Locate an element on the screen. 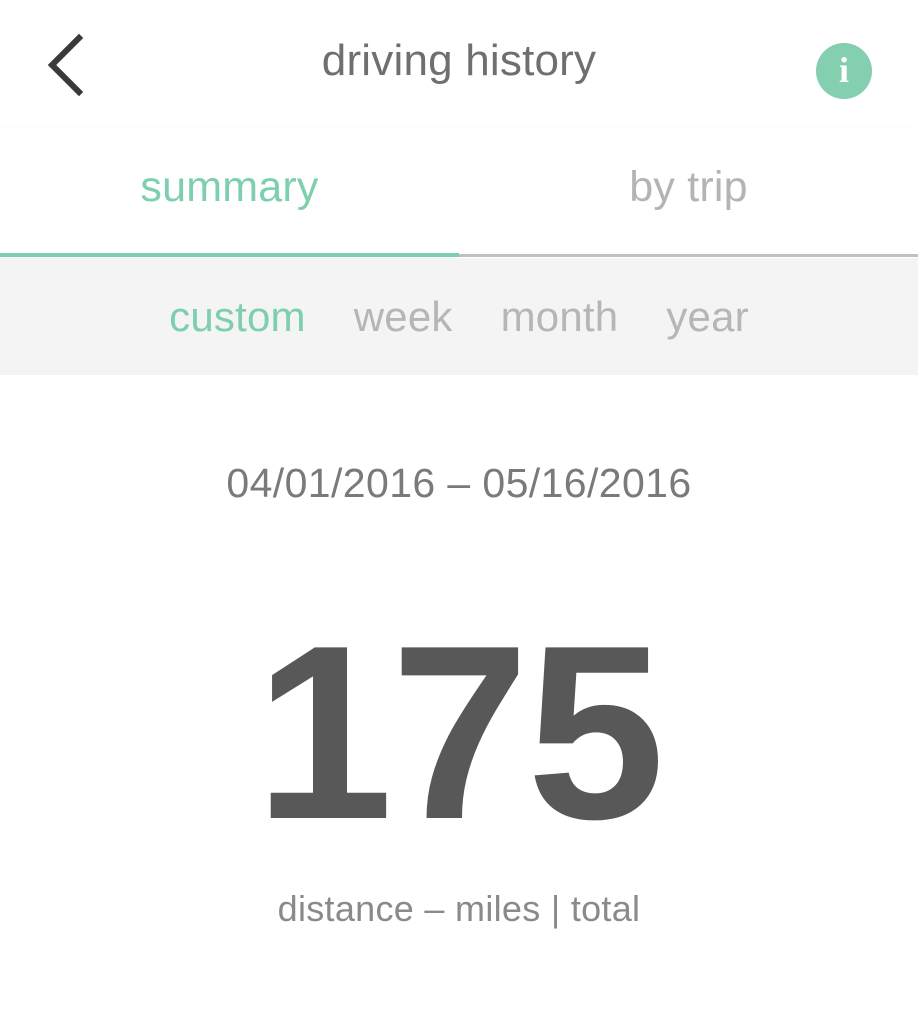  date-range-label: 04/01/2016 – 05/16/2016 is located at coordinates (459, 483).